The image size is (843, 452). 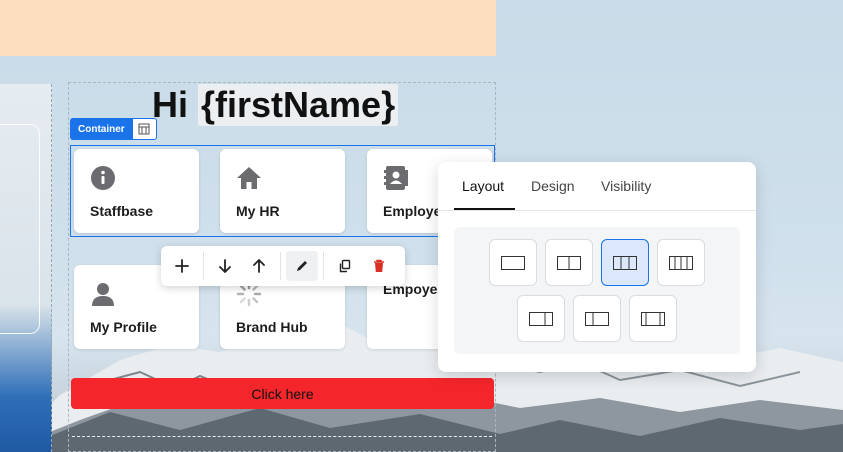 What do you see at coordinates (103, 178) in the screenshot?
I see `info-icon` at bounding box center [103, 178].